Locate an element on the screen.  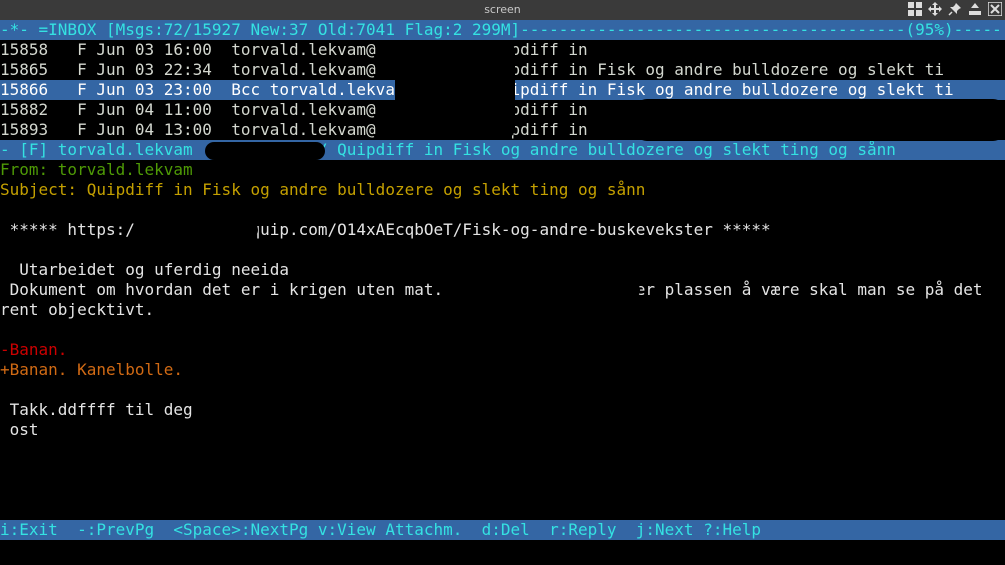
grid-icon is located at coordinates (915, 9).